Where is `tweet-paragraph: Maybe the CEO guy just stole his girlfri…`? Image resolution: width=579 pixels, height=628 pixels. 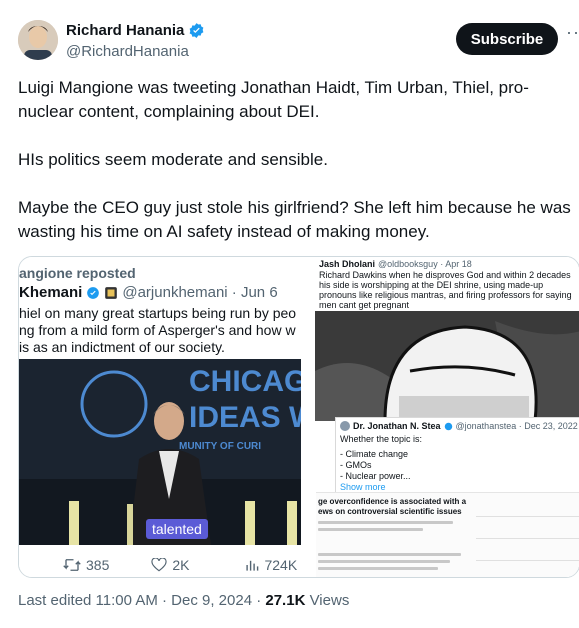 tweet-paragraph: Maybe the CEO guy just stole his girlfri… is located at coordinates (294, 219).